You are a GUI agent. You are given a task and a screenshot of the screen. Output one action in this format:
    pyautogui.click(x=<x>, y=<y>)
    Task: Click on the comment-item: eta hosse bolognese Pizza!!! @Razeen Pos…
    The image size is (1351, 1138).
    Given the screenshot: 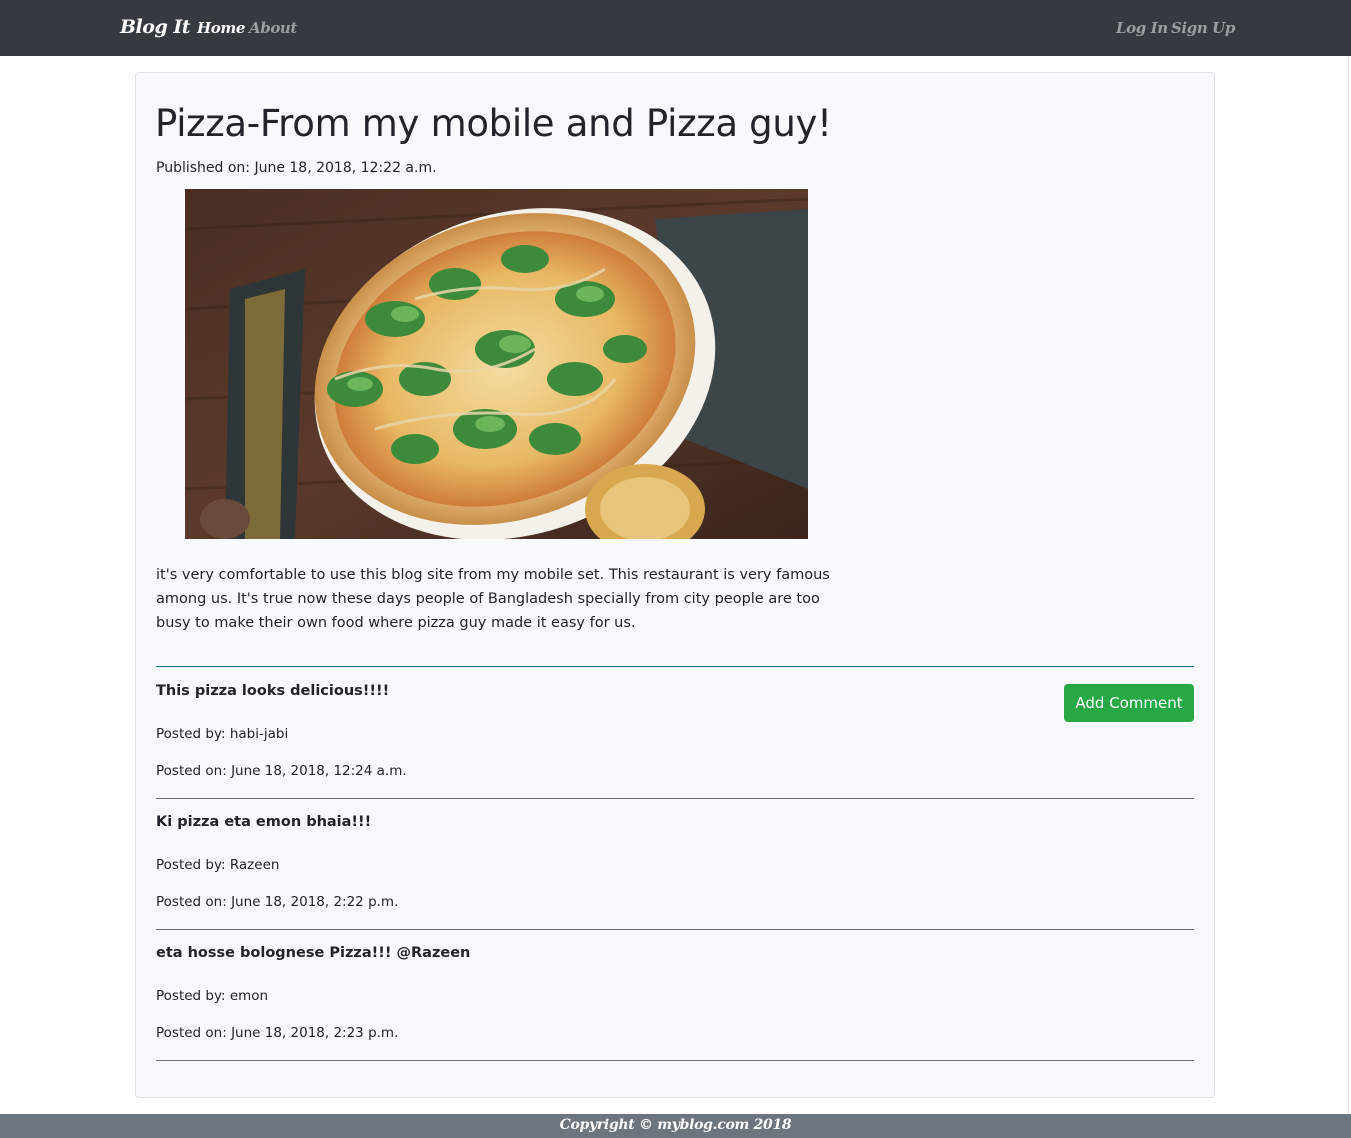 What is the action you would take?
    pyautogui.click(x=675, y=995)
    